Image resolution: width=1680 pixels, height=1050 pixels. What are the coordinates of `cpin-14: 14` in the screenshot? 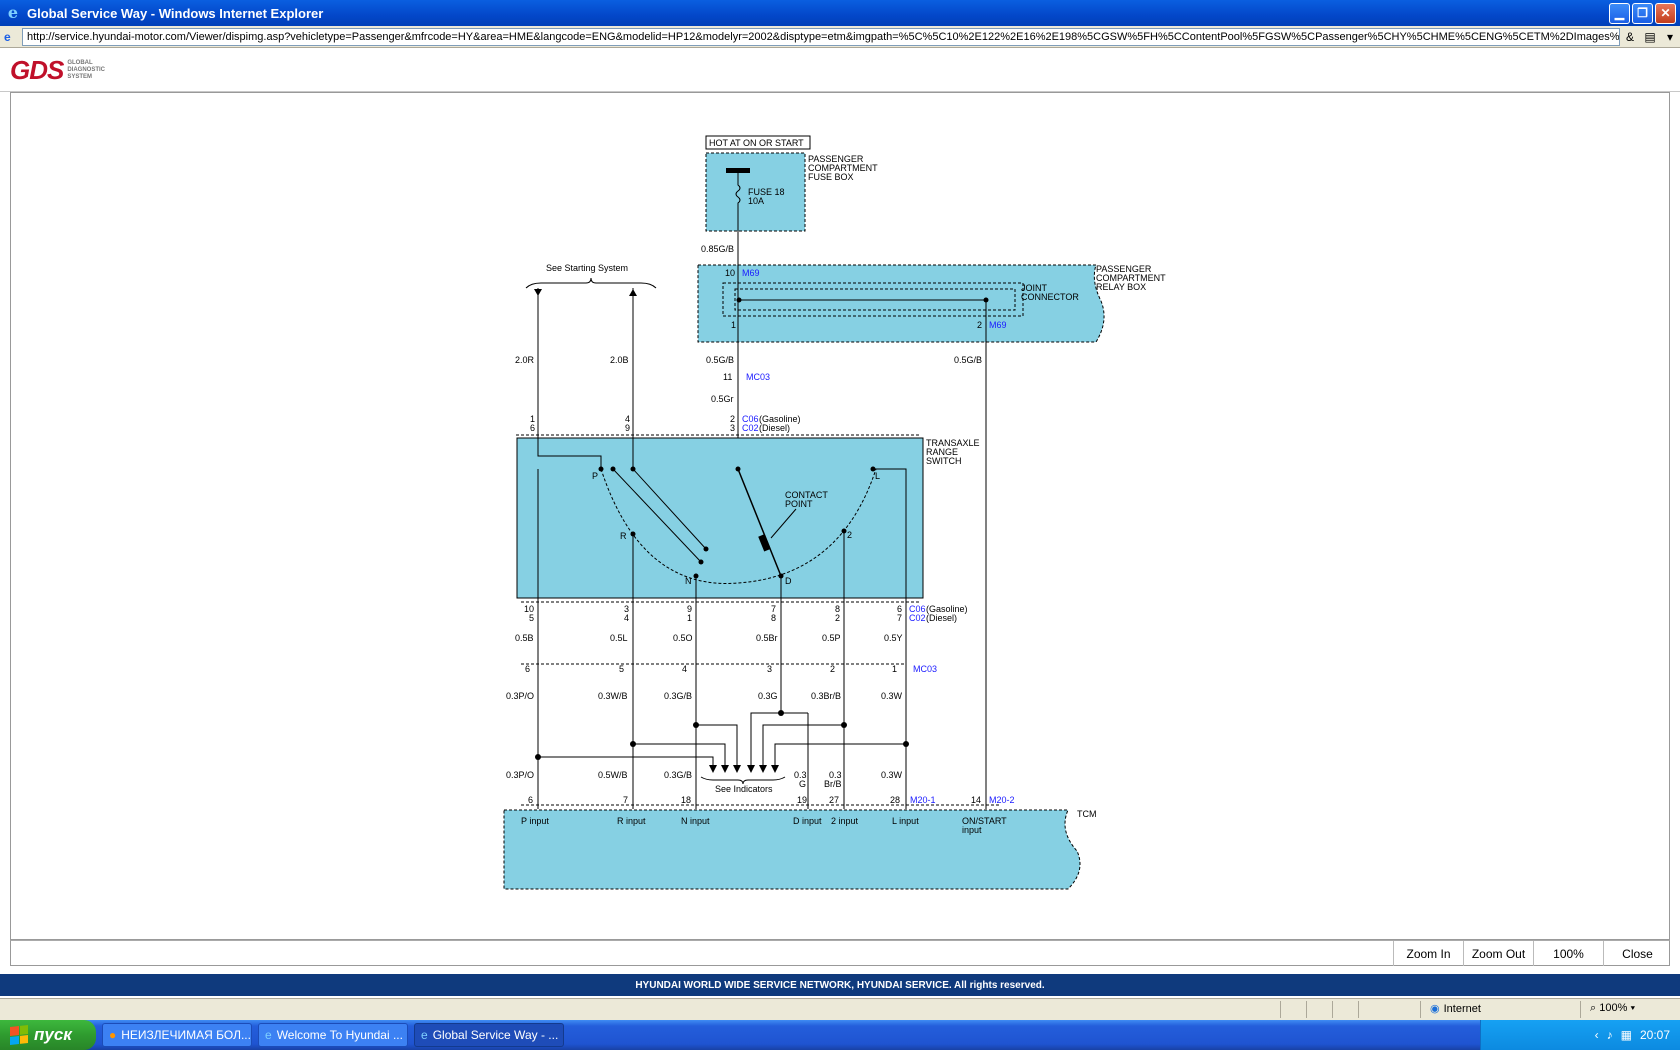 It's located at (976, 800).